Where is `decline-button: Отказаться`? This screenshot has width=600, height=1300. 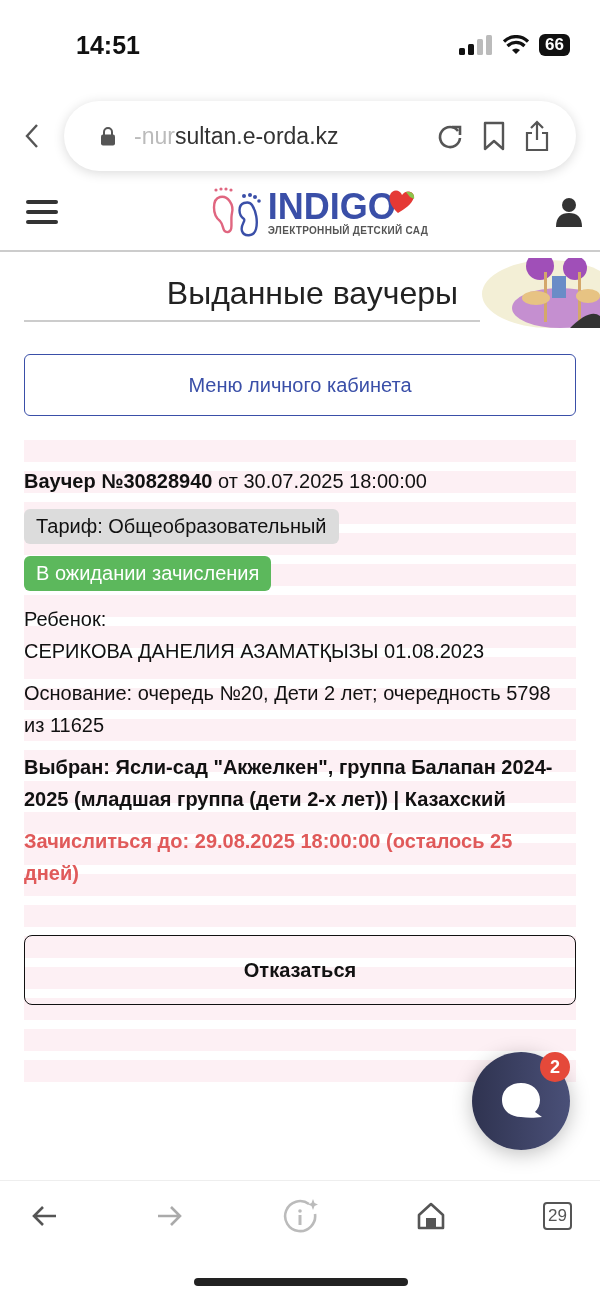
decline-button: Отказаться is located at coordinates (300, 970).